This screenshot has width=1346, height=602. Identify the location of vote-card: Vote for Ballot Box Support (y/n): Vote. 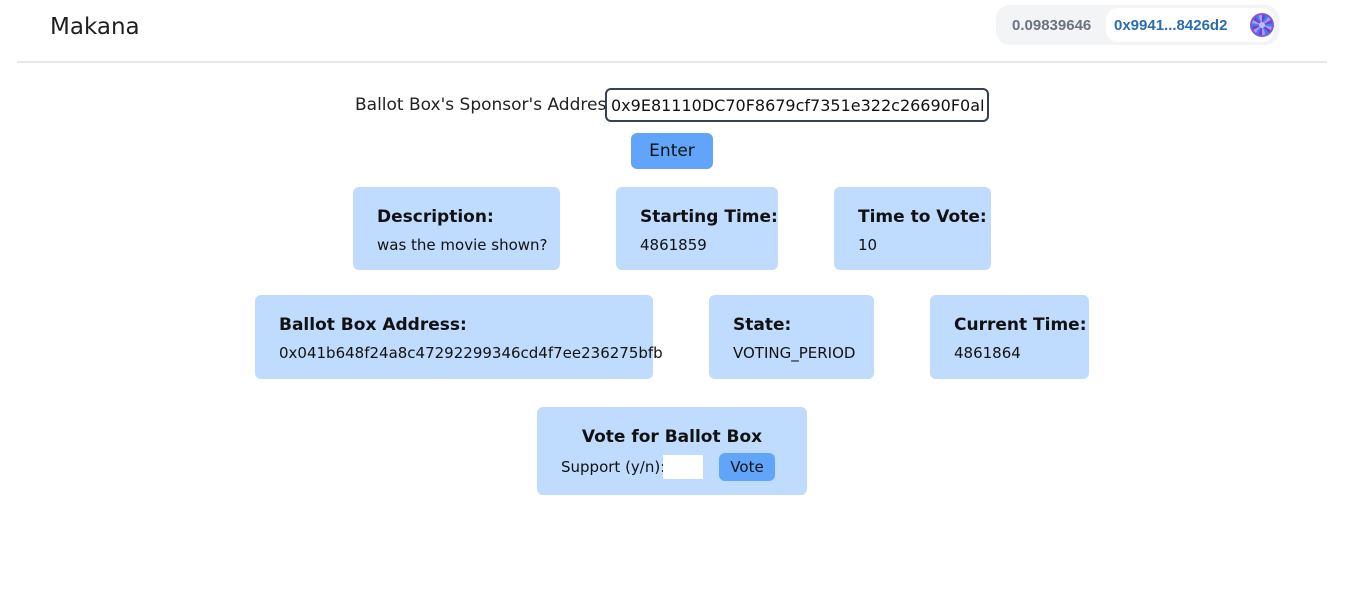
(672, 451).